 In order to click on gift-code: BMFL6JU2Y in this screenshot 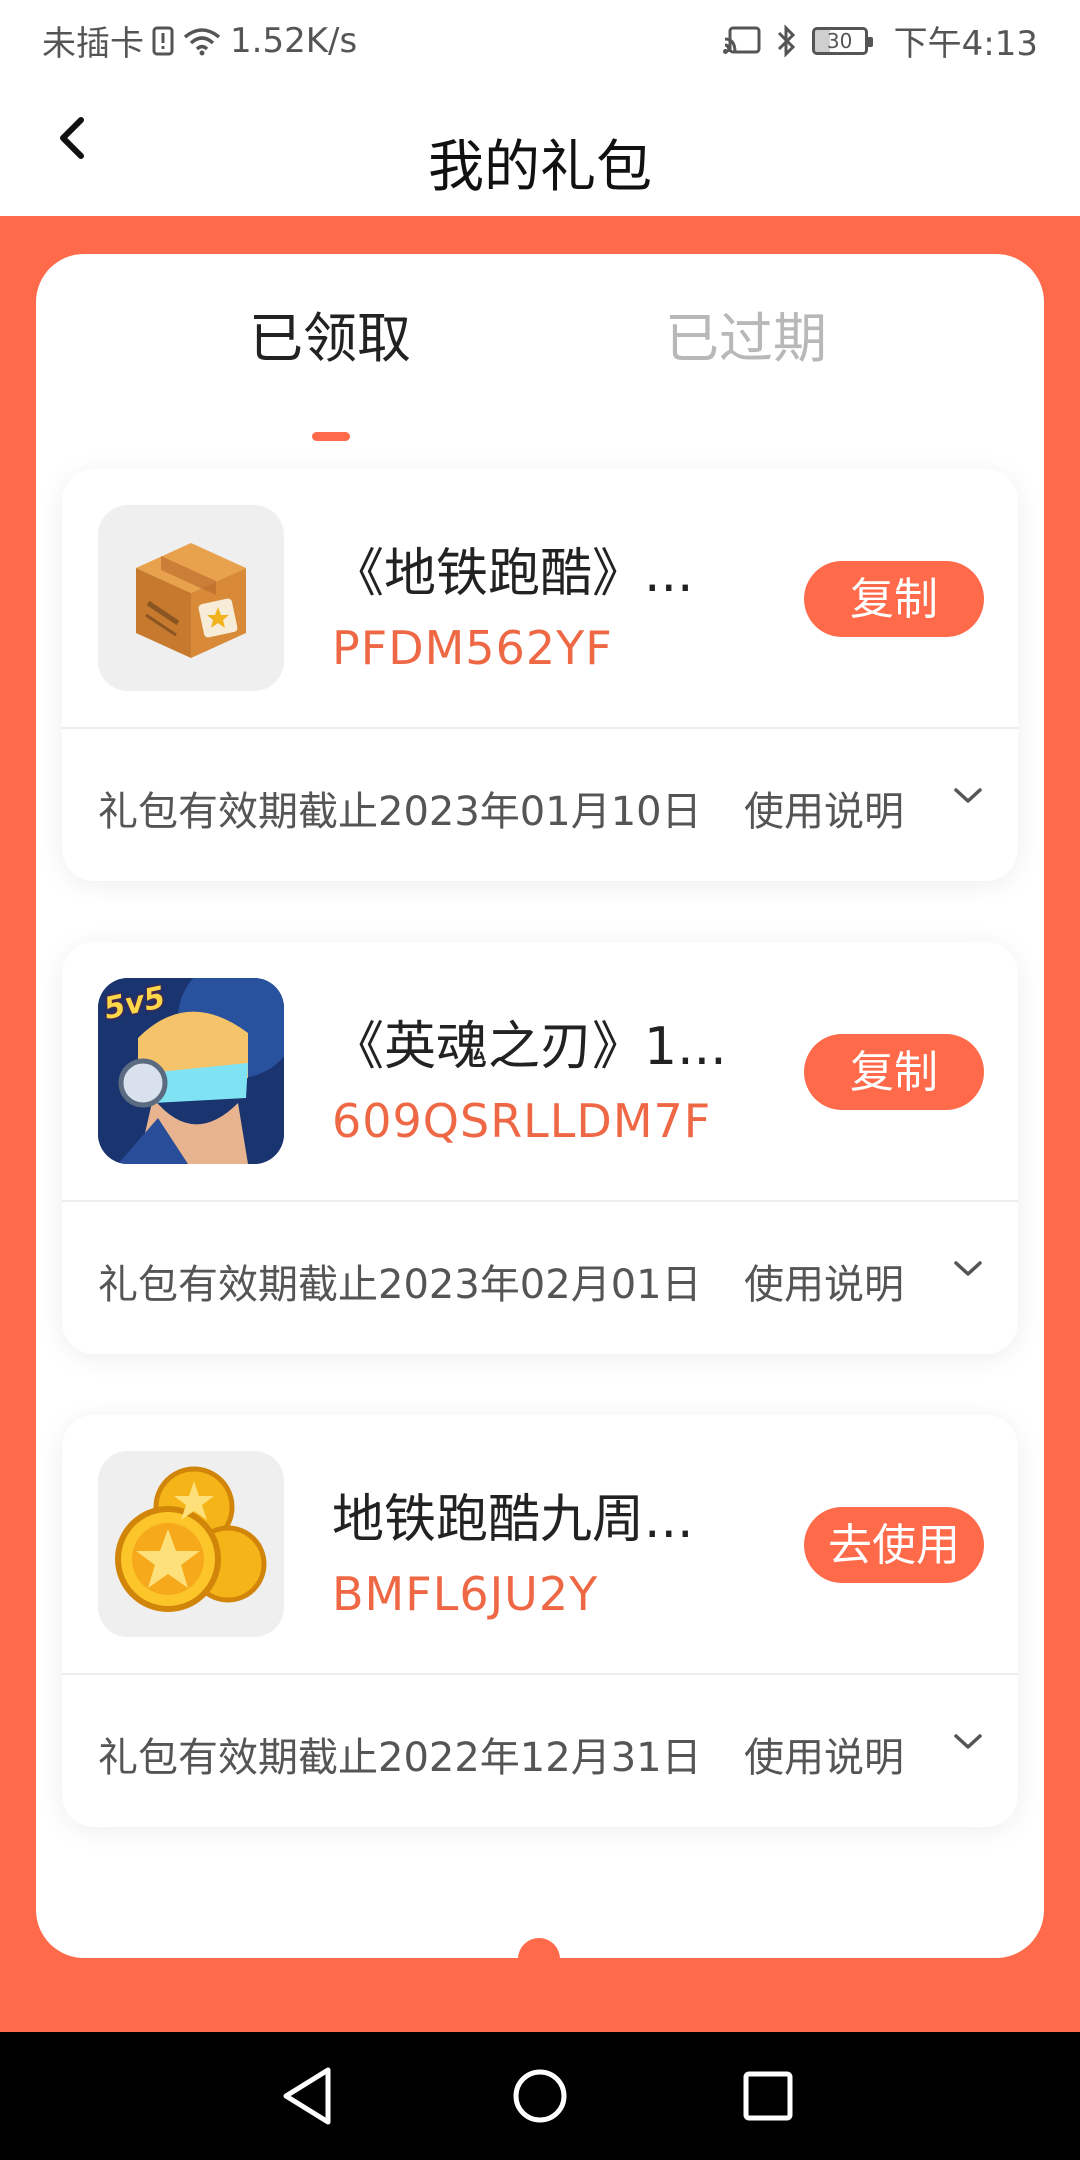, I will do `click(465, 1594)`.